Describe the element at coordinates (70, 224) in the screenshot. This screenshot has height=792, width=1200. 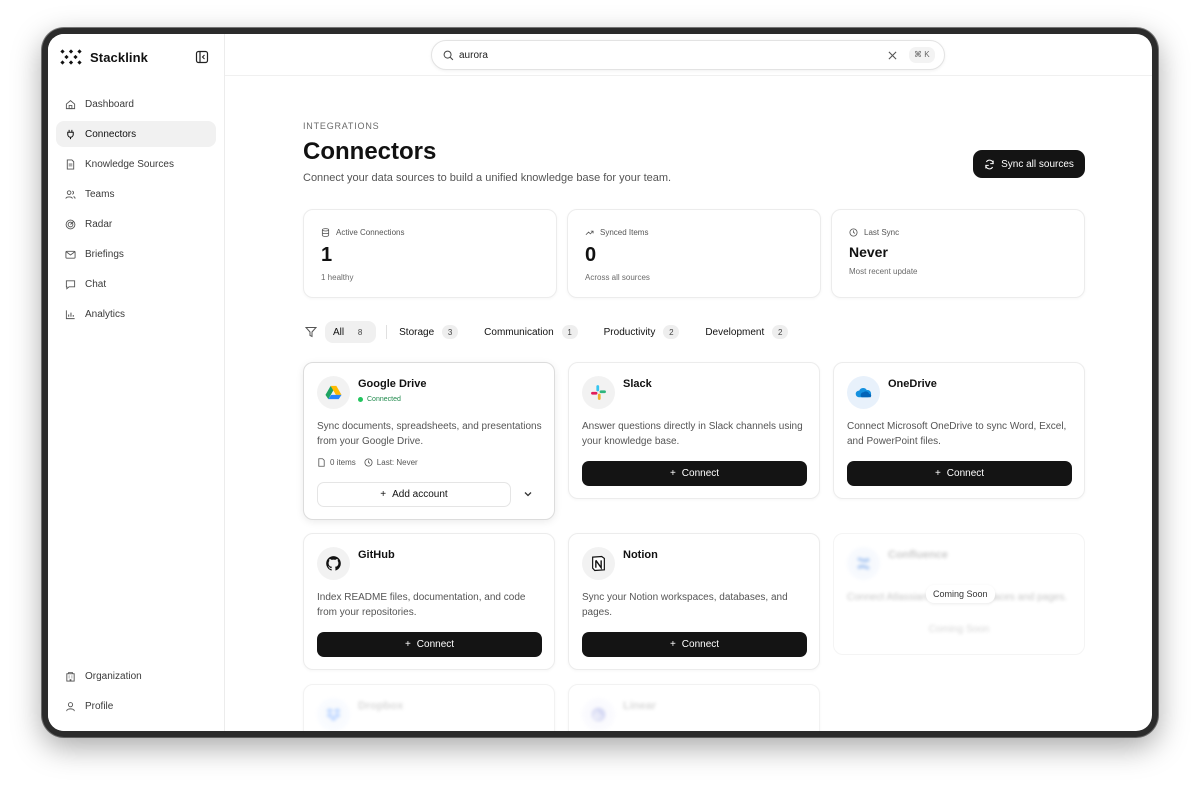
I see `radar-icon` at that location.